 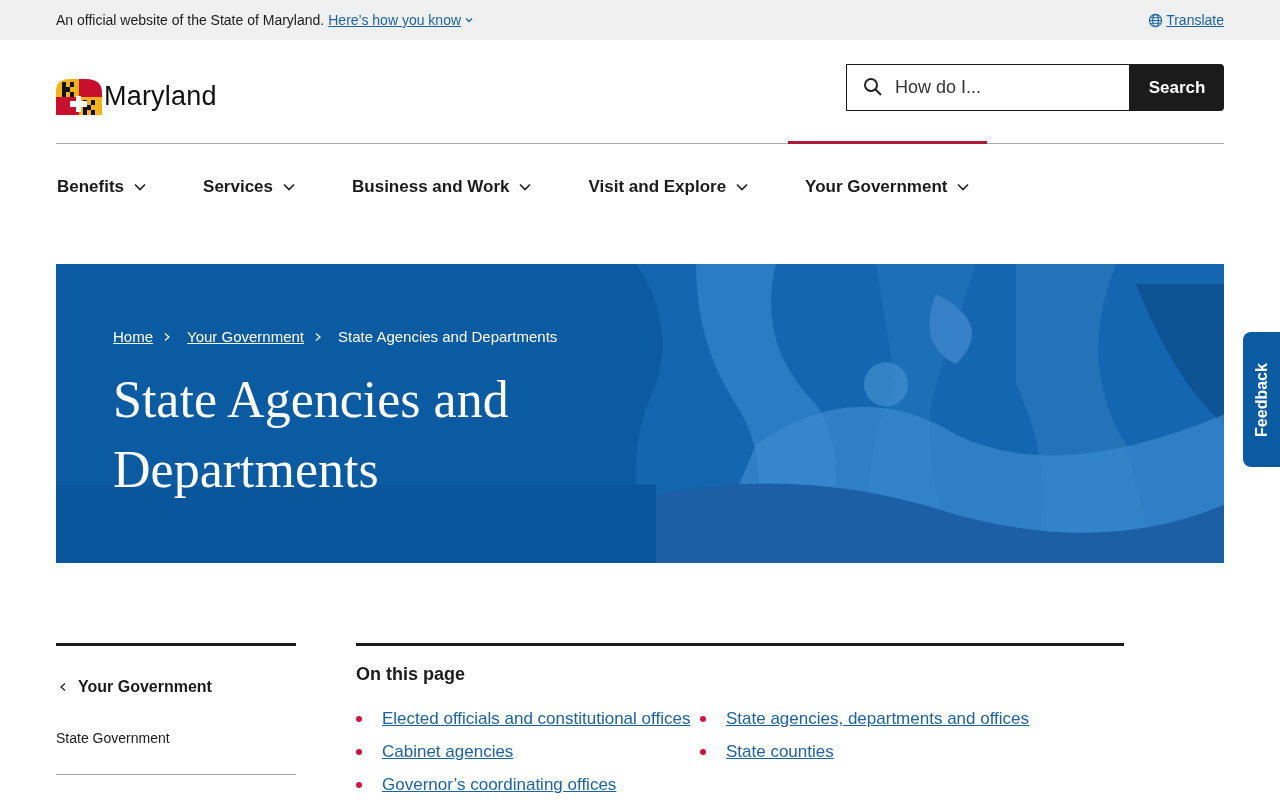 What do you see at coordinates (401, 20) in the screenshot?
I see `how-you-know-link: Here’s how you know` at bounding box center [401, 20].